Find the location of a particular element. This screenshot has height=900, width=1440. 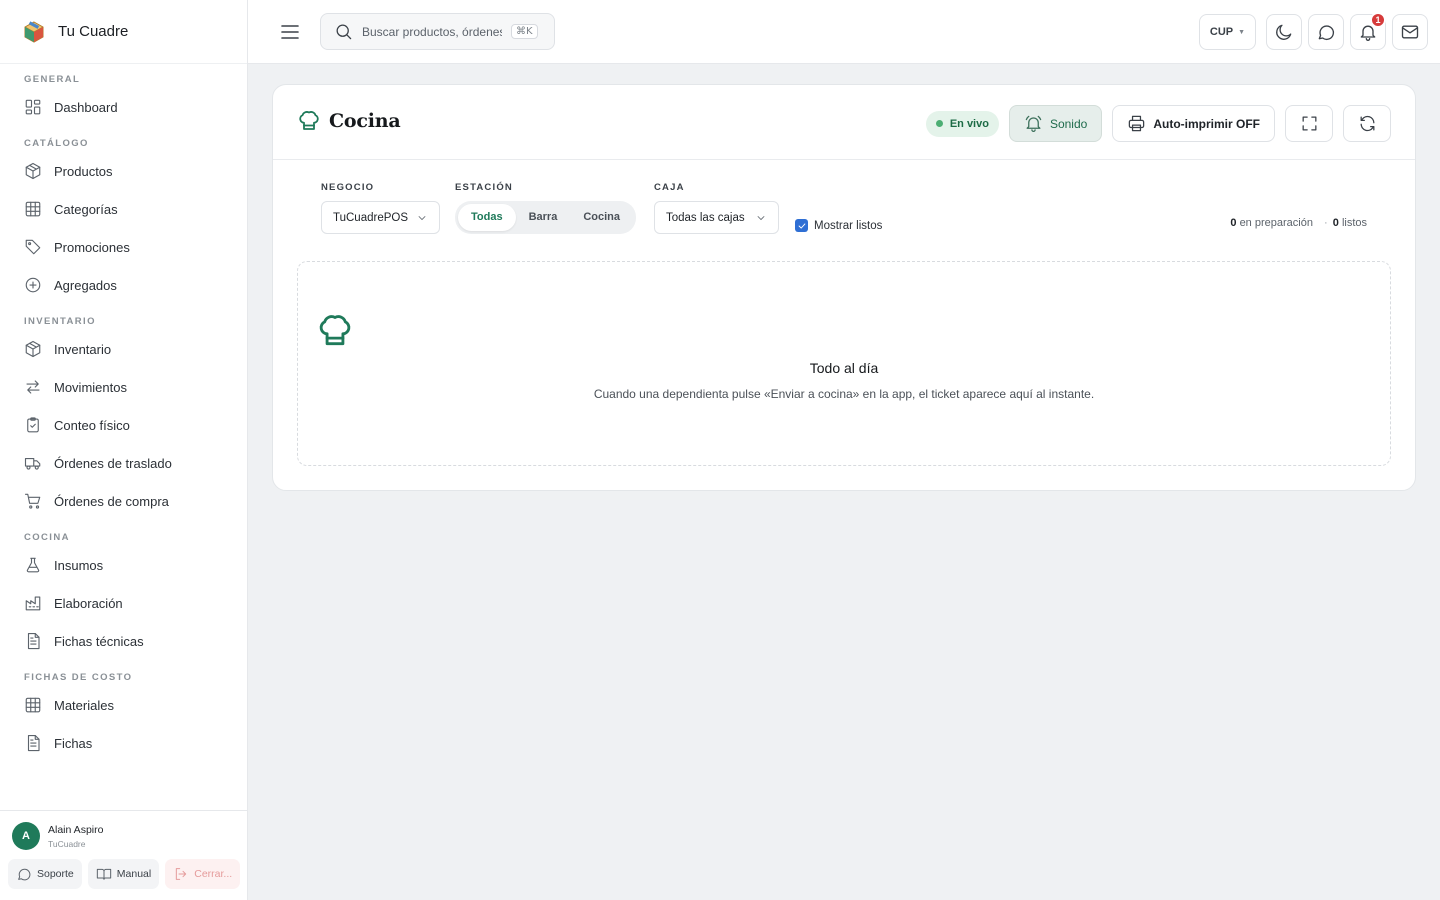

ready-label: listos is located at coordinates (1354, 223).